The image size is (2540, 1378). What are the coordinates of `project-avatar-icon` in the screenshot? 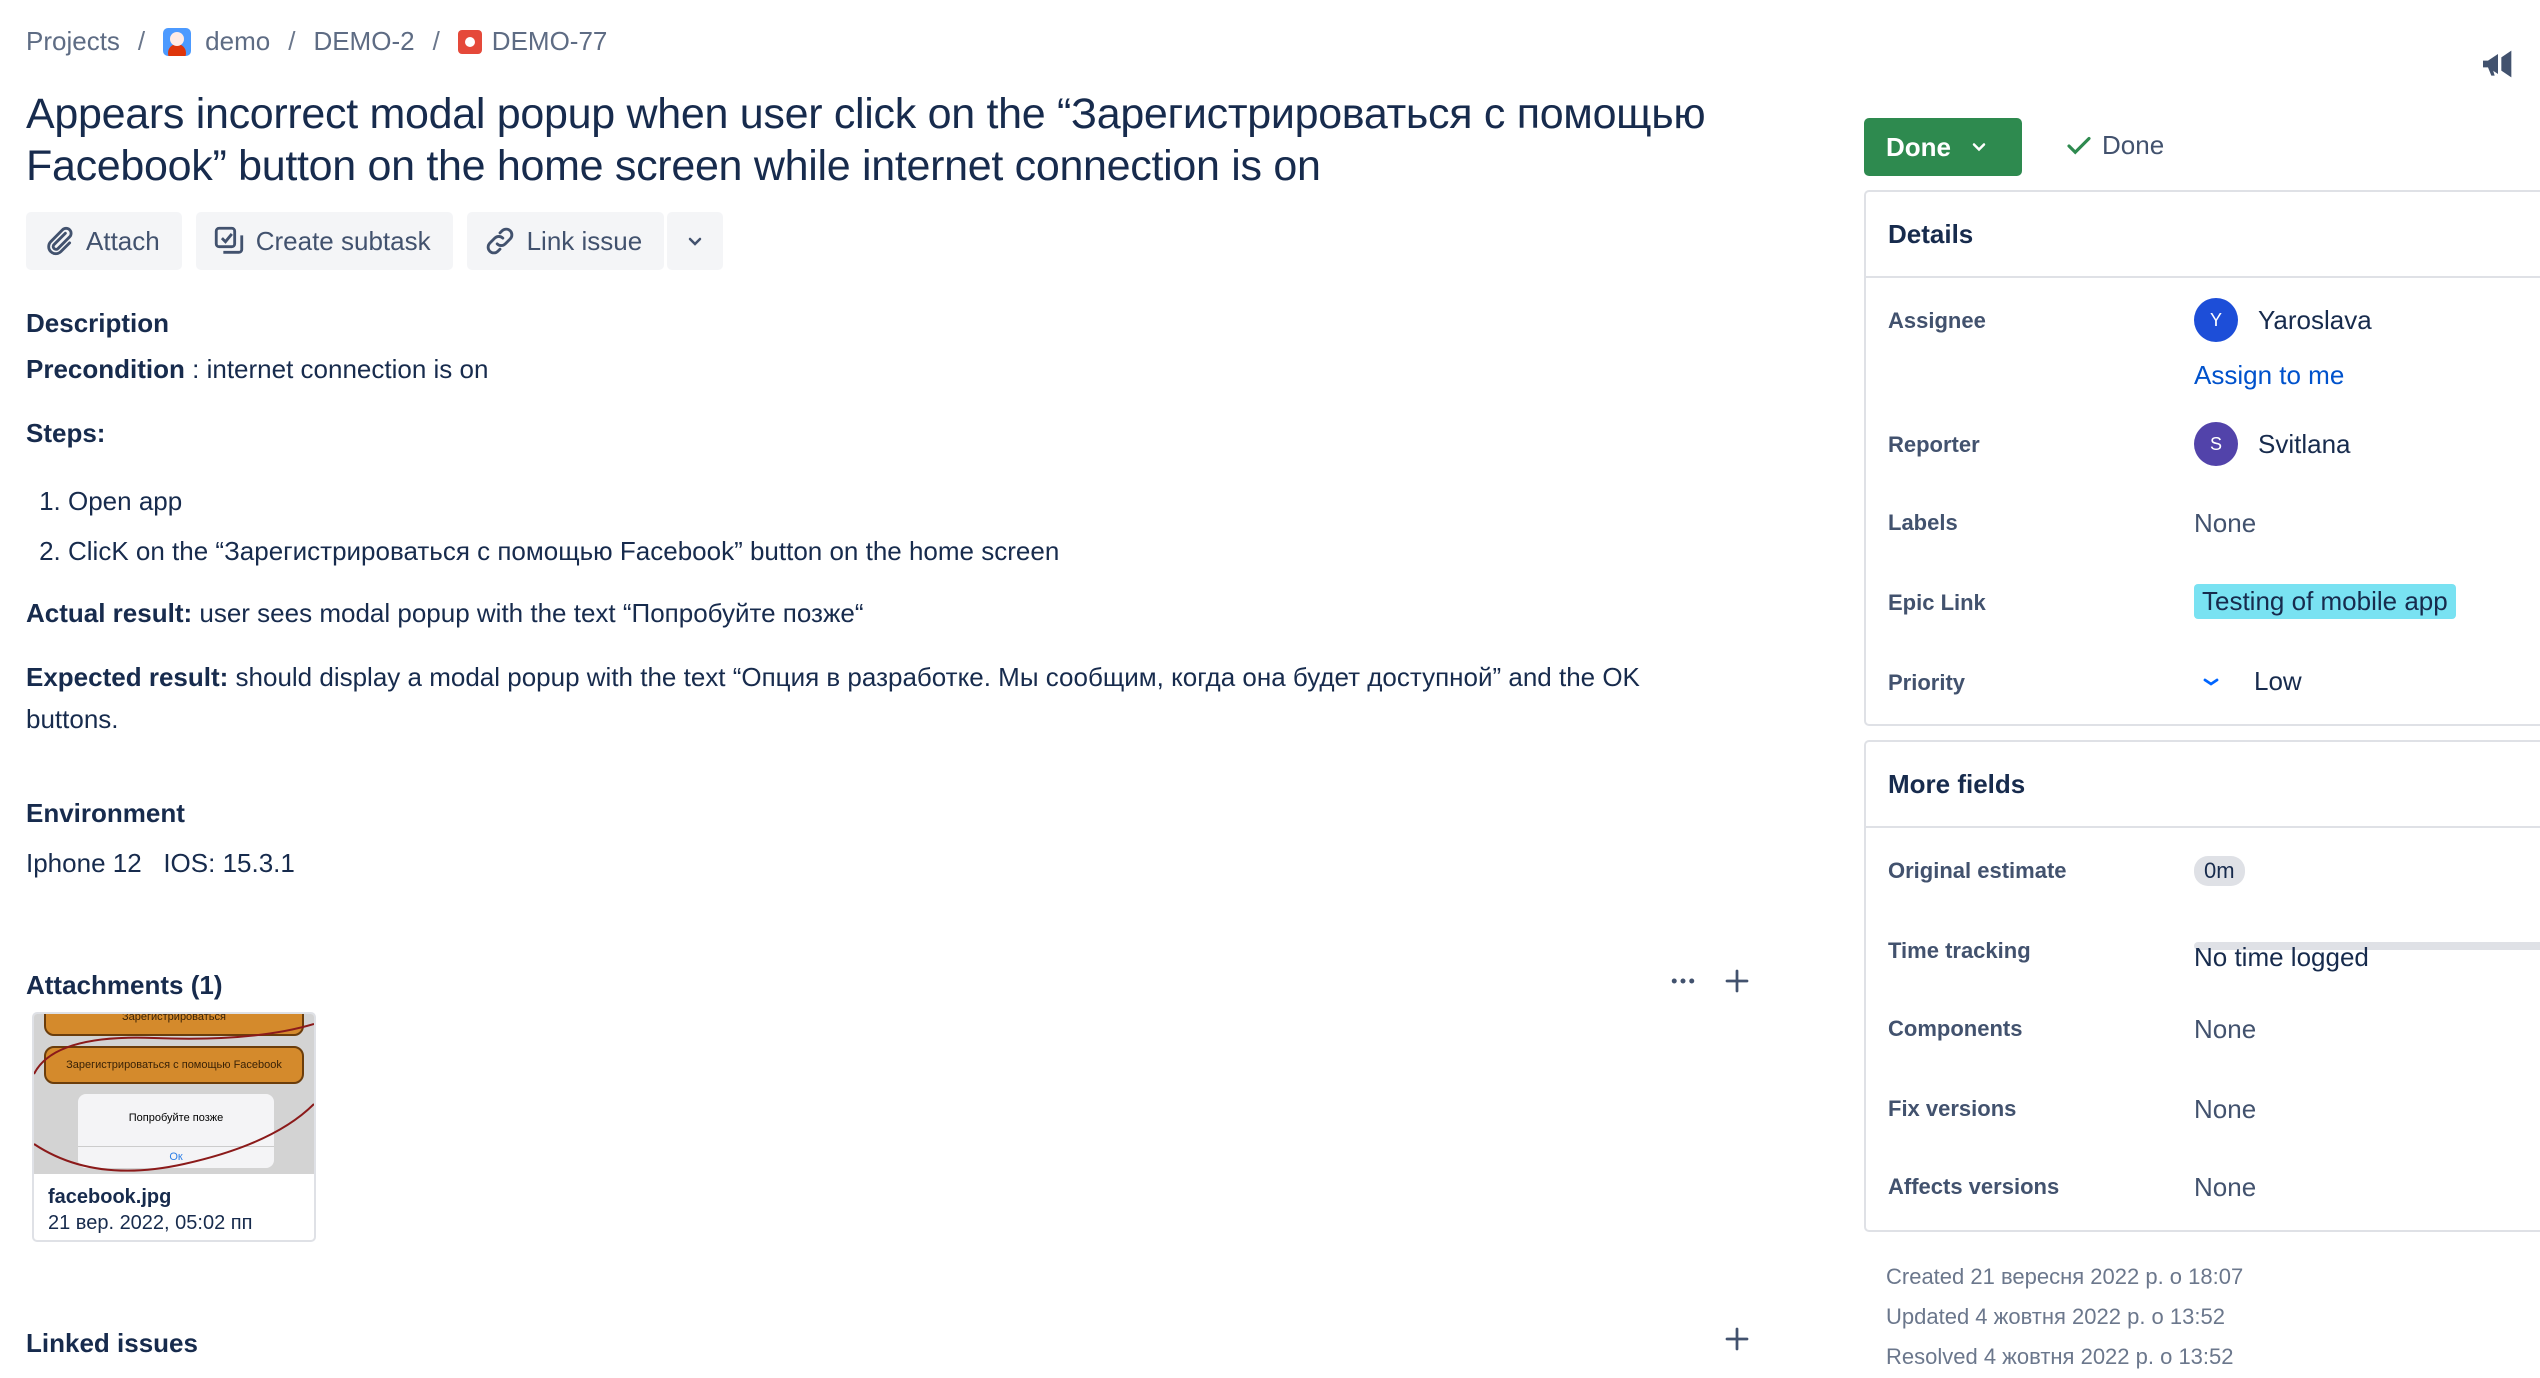 It's located at (177, 41).